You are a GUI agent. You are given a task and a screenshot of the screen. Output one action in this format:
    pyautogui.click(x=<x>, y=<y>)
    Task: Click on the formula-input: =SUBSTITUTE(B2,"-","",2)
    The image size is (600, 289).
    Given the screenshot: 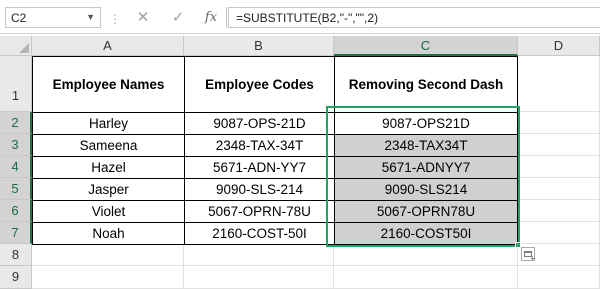 What is the action you would take?
    pyautogui.click(x=414, y=17)
    